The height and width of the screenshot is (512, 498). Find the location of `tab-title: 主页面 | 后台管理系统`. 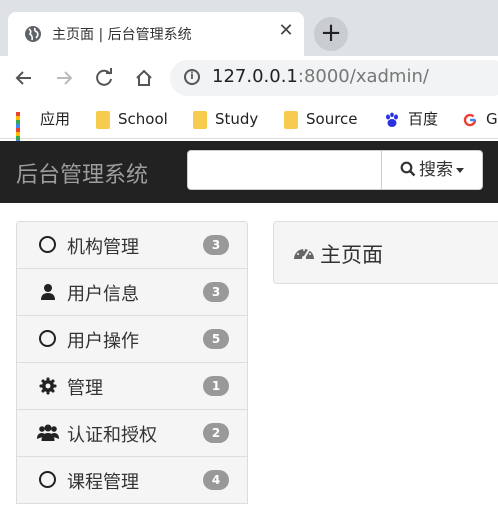

tab-title: 主页面 | 后台管理系统 is located at coordinates (122, 35).